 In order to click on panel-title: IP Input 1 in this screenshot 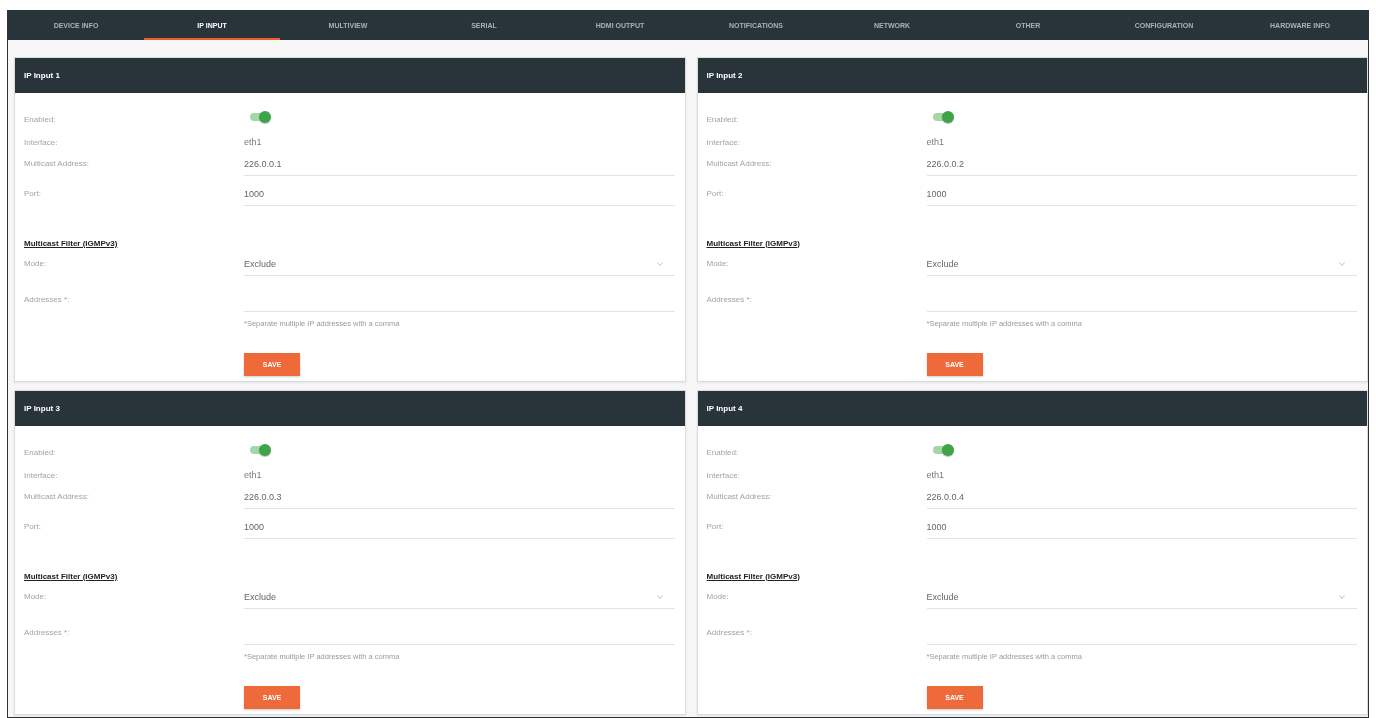, I will do `click(42, 75)`.